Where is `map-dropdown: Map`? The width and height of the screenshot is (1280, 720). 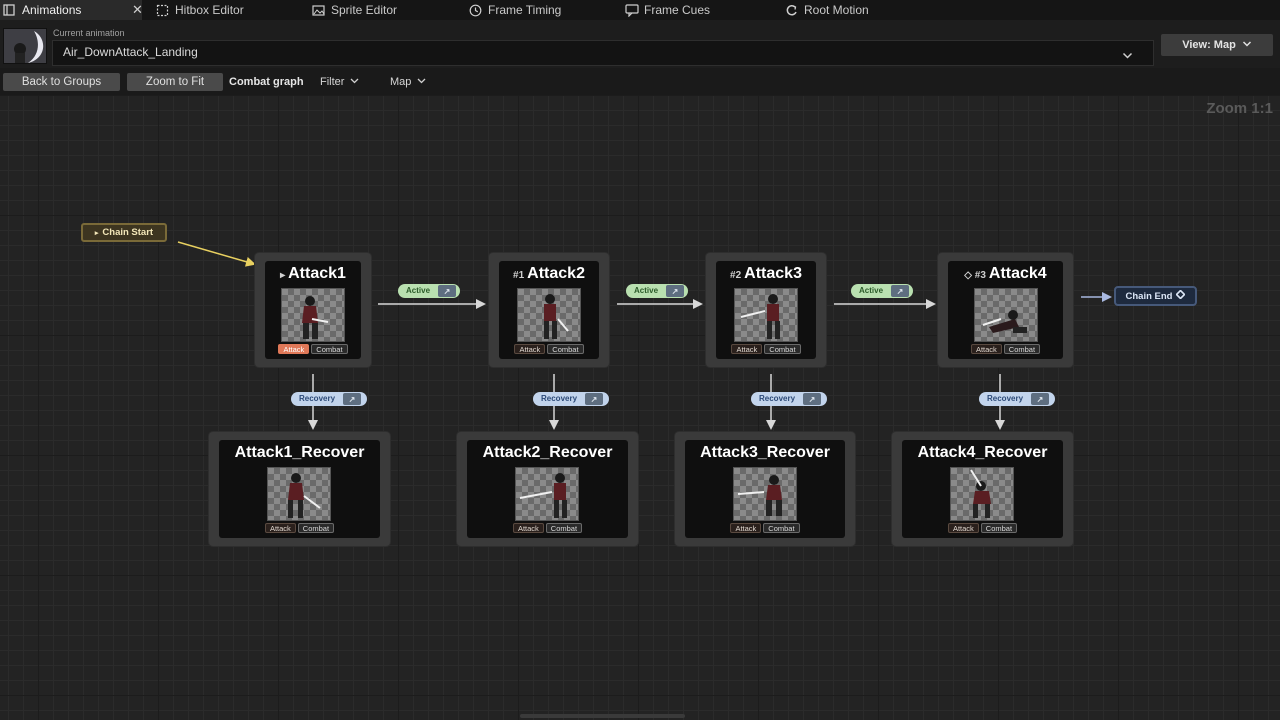
map-dropdown: Map is located at coordinates (408, 82).